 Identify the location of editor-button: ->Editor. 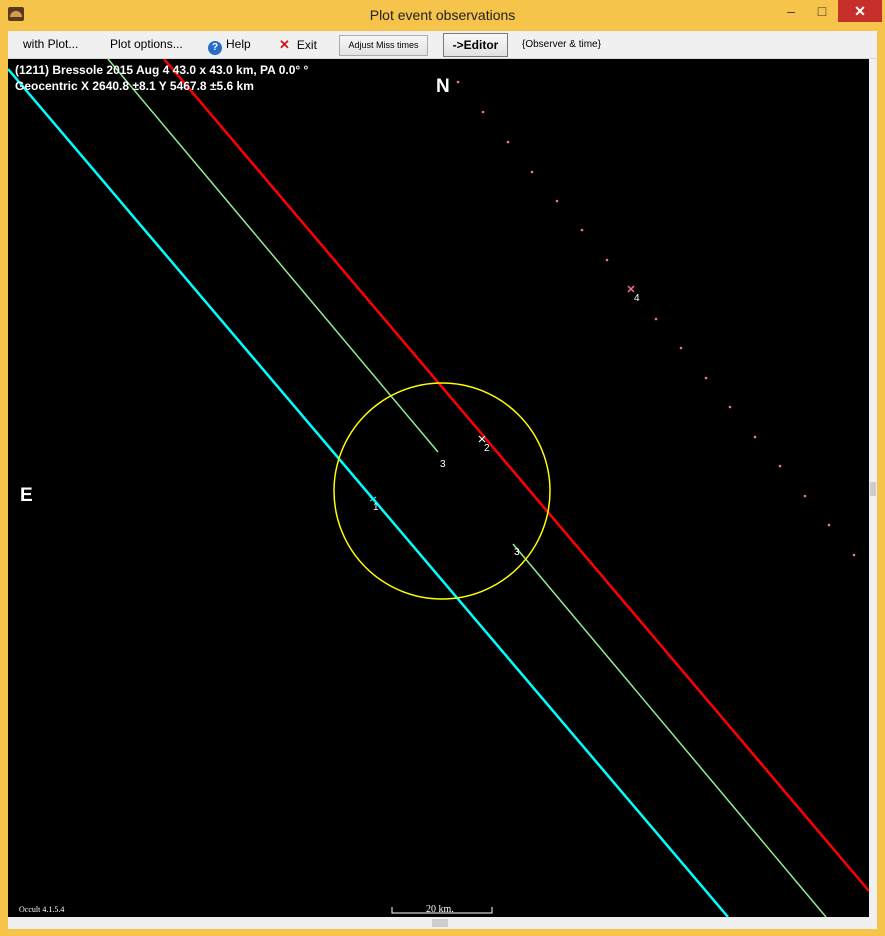
(475, 45).